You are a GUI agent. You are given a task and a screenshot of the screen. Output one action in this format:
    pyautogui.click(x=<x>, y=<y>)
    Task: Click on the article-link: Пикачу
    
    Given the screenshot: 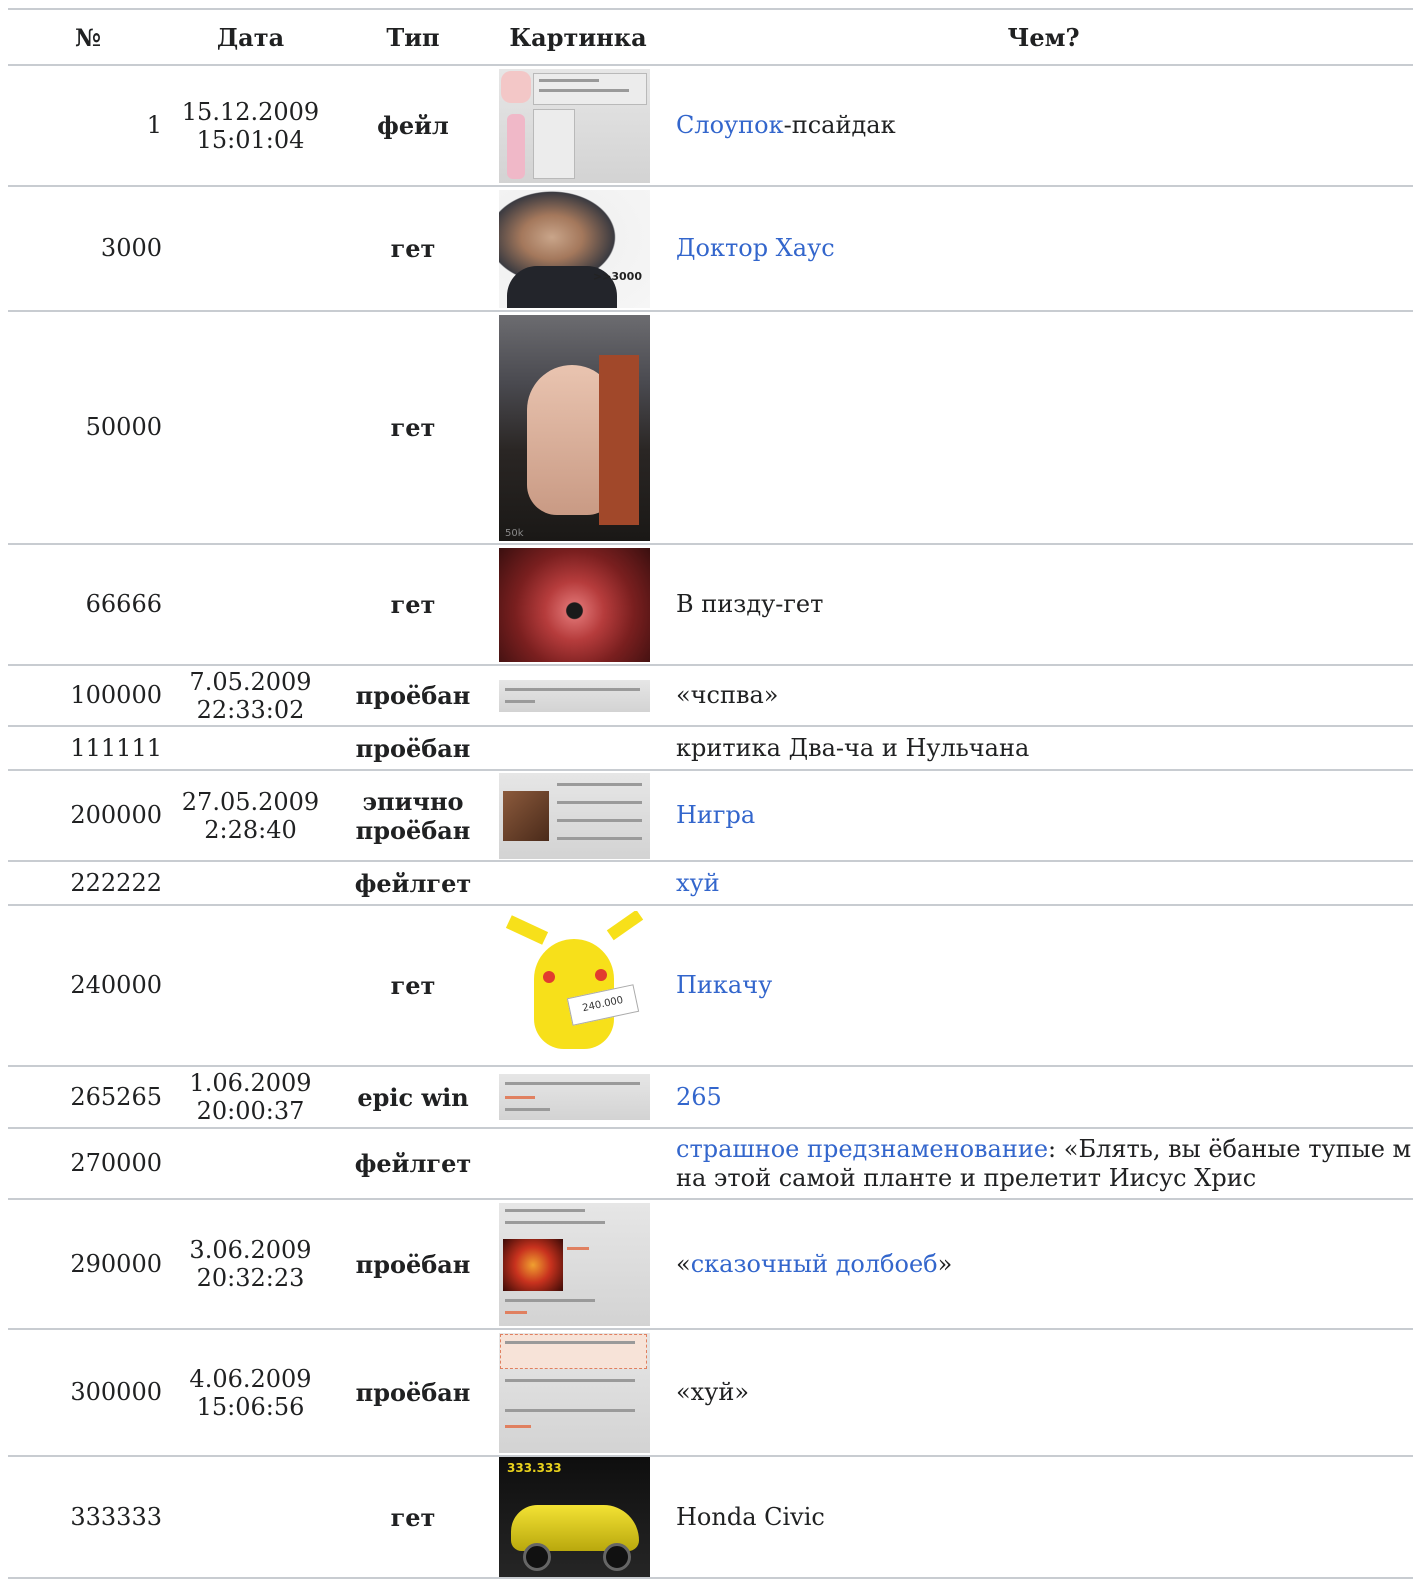 What is the action you would take?
    pyautogui.click(x=724, y=985)
    